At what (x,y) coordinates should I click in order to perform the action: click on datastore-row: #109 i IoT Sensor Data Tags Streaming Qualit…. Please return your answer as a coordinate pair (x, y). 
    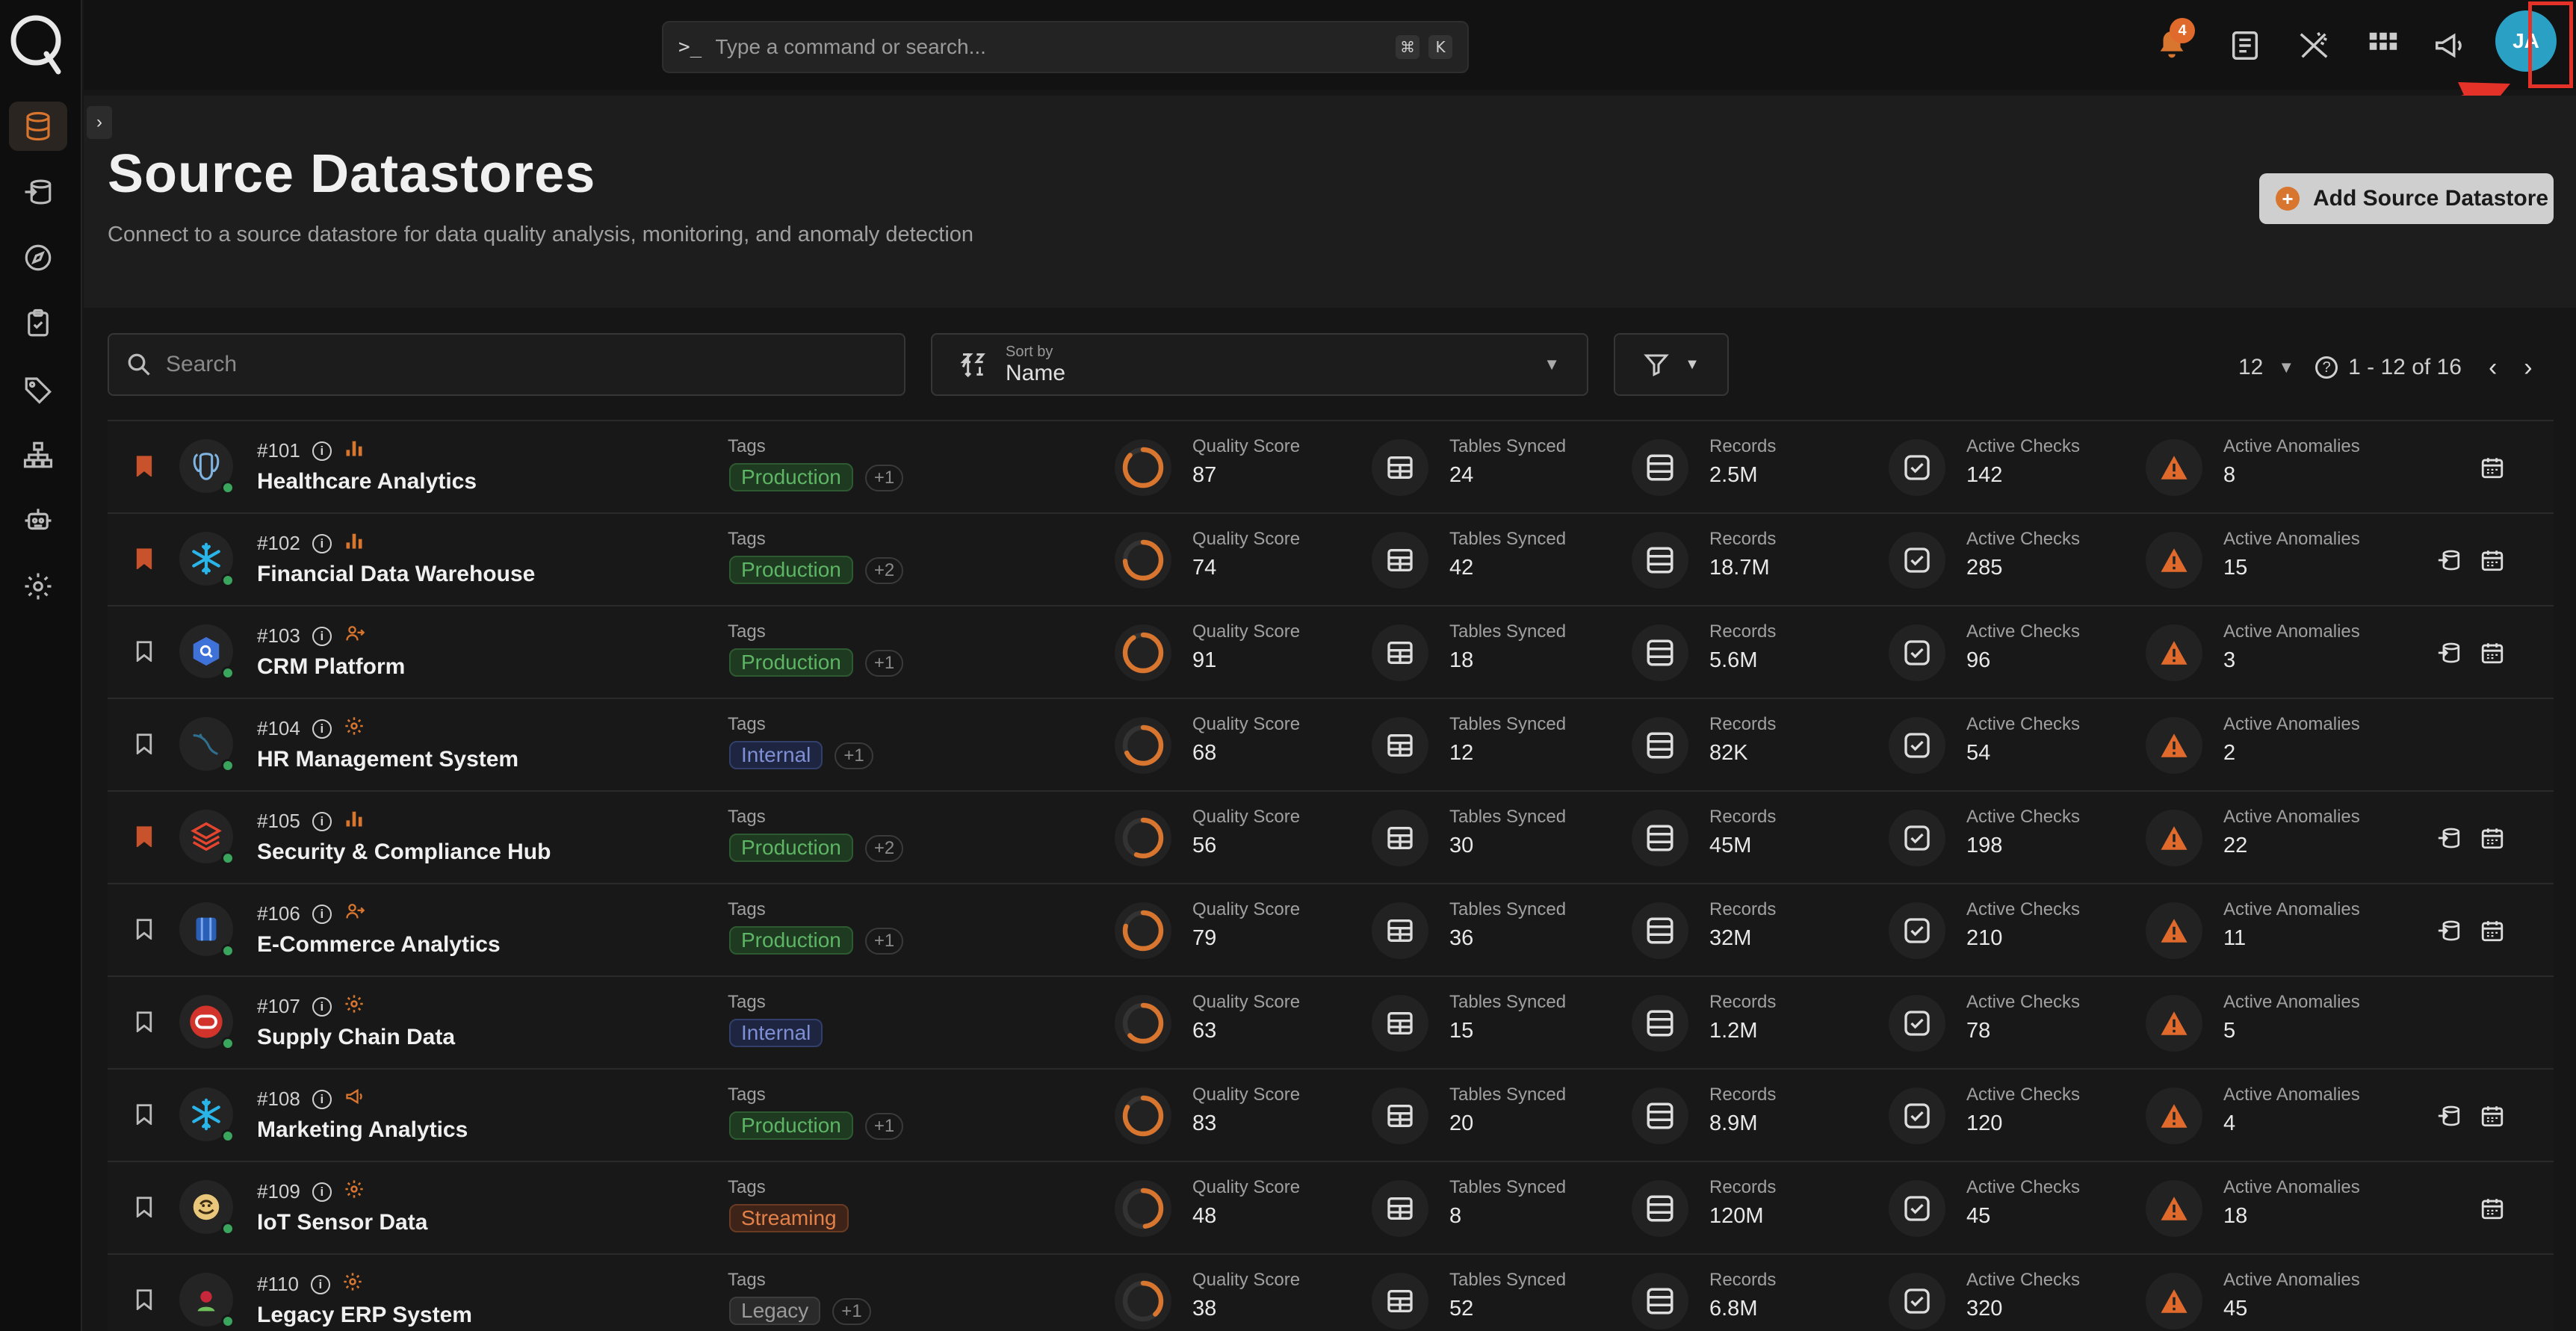
    Looking at the image, I should click on (1331, 1207).